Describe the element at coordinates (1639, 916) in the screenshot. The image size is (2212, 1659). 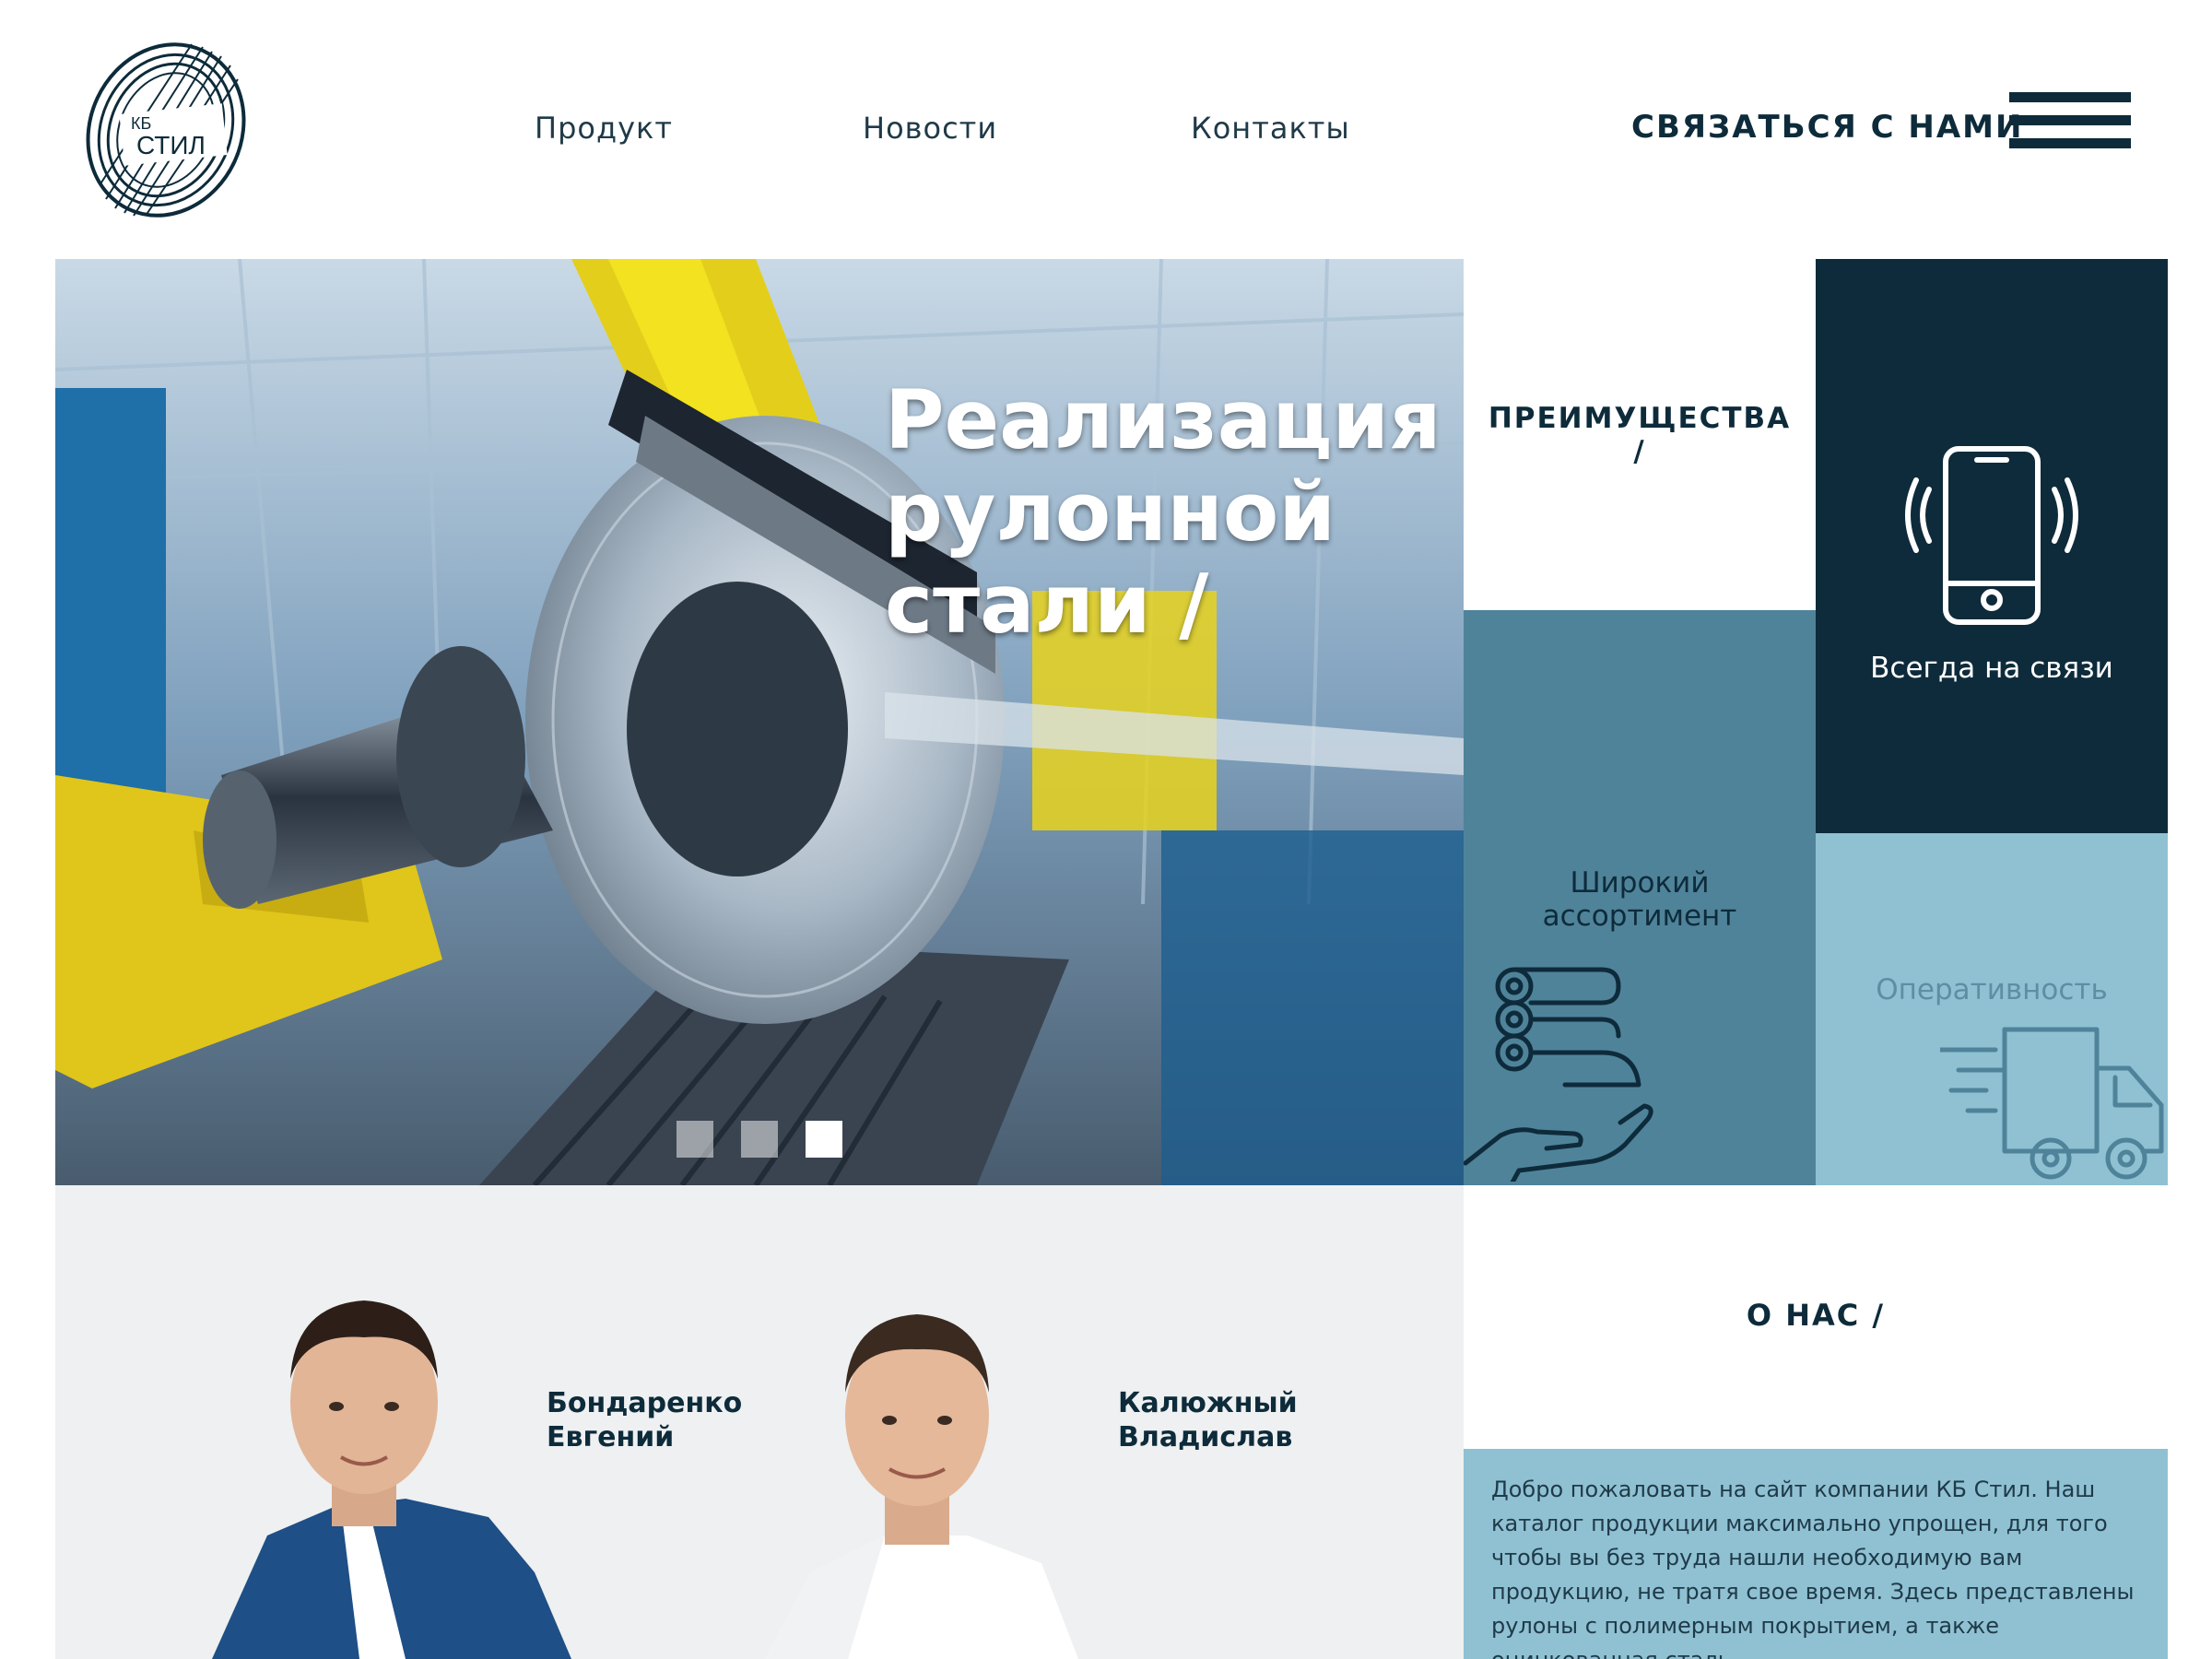
I see `advantage-label-wide-range-line2: ассортимент` at that location.